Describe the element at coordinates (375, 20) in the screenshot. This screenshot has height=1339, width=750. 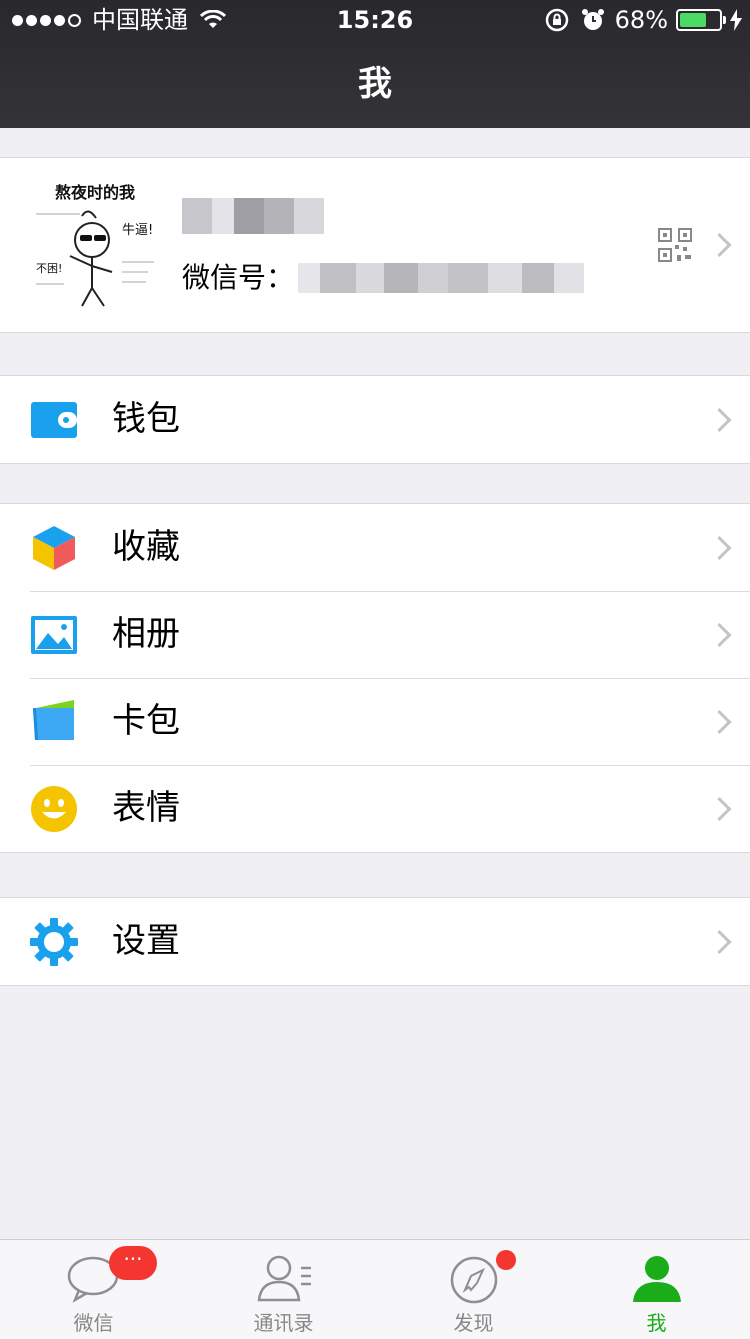
I see `status-bar: 中国联通 15:26 68%` at that location.